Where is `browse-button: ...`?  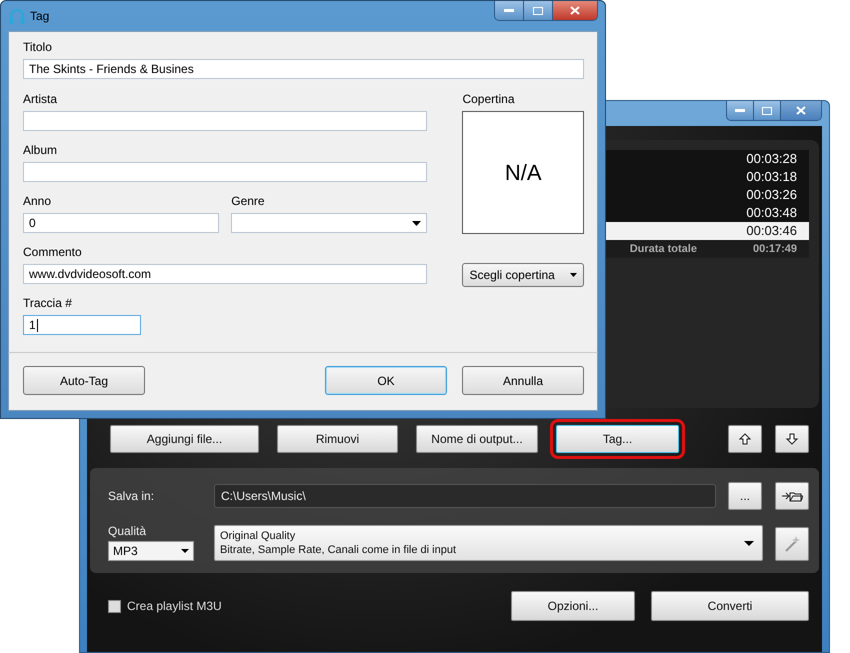 browse-button: ... is located at coordinates (745, 496).